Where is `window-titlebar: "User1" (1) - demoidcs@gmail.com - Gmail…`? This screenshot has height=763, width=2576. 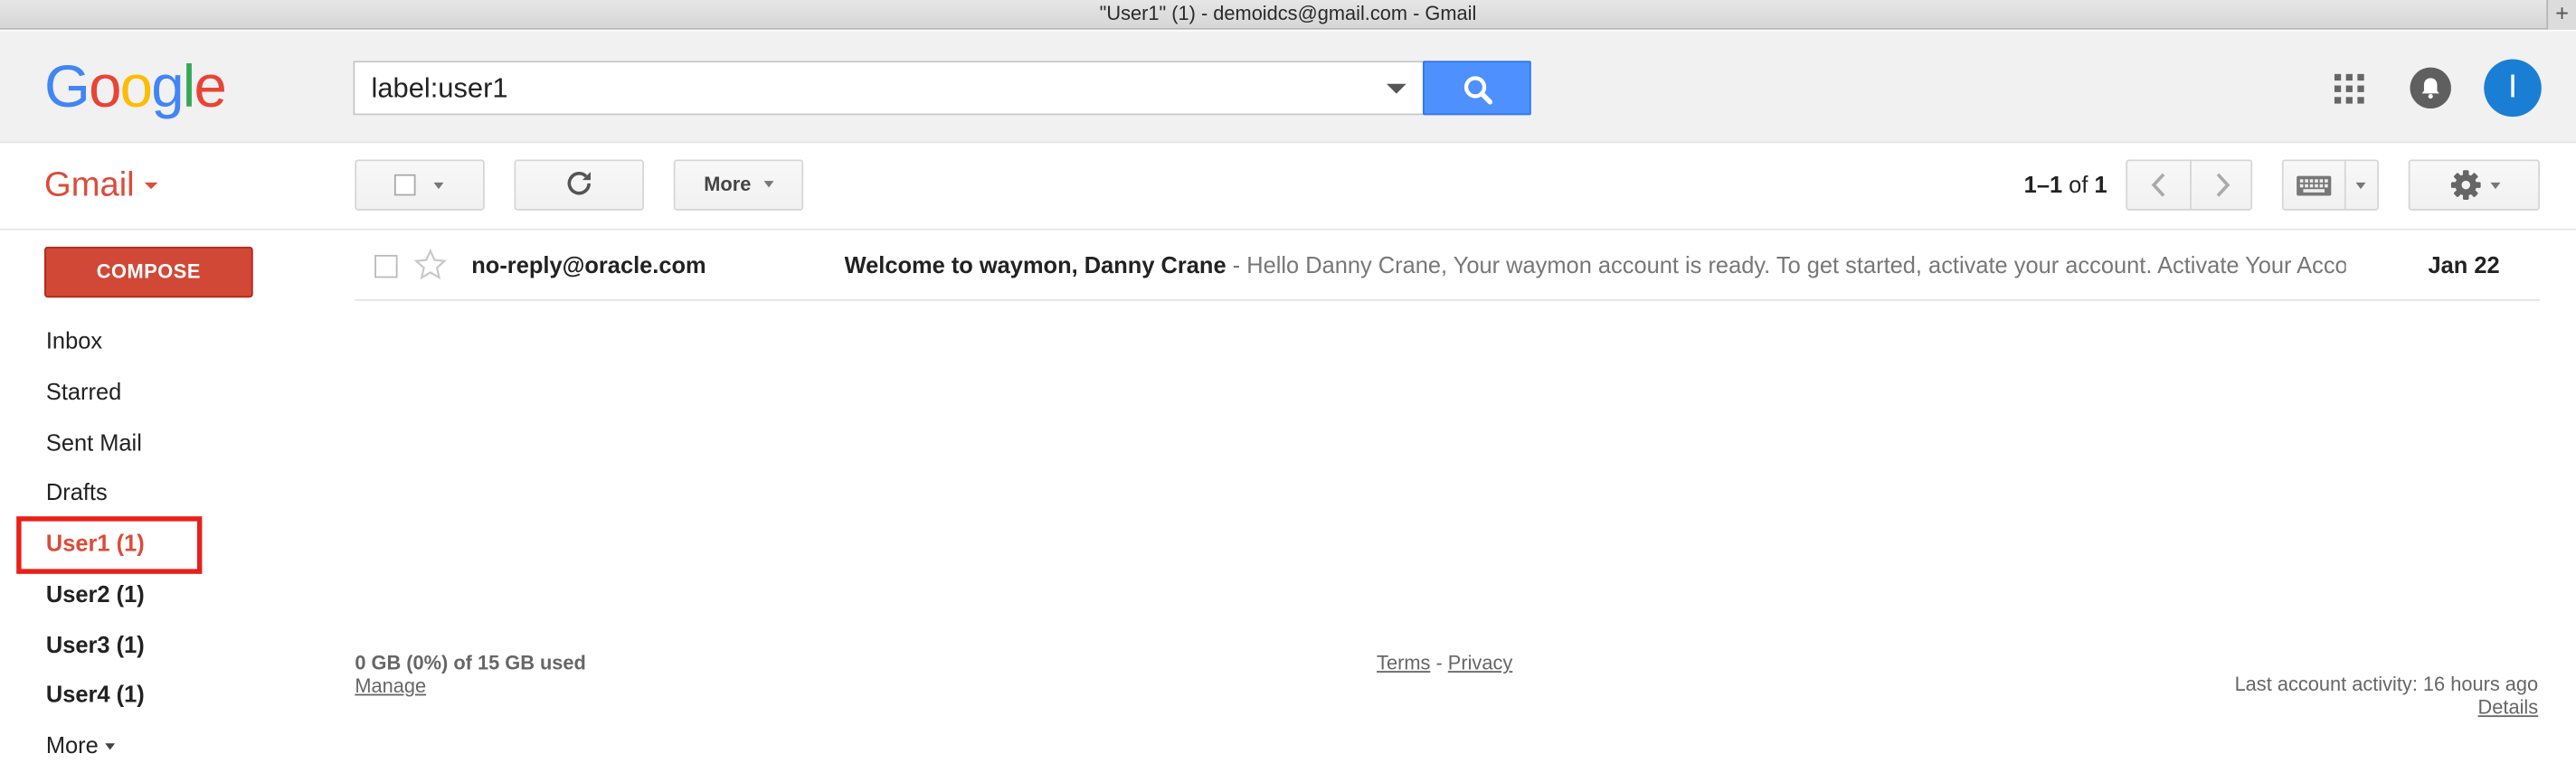 window-titlebar: "User1" (1) - demoidcs@gmail.com - Gmail… is located at coordinates (1288, 15).